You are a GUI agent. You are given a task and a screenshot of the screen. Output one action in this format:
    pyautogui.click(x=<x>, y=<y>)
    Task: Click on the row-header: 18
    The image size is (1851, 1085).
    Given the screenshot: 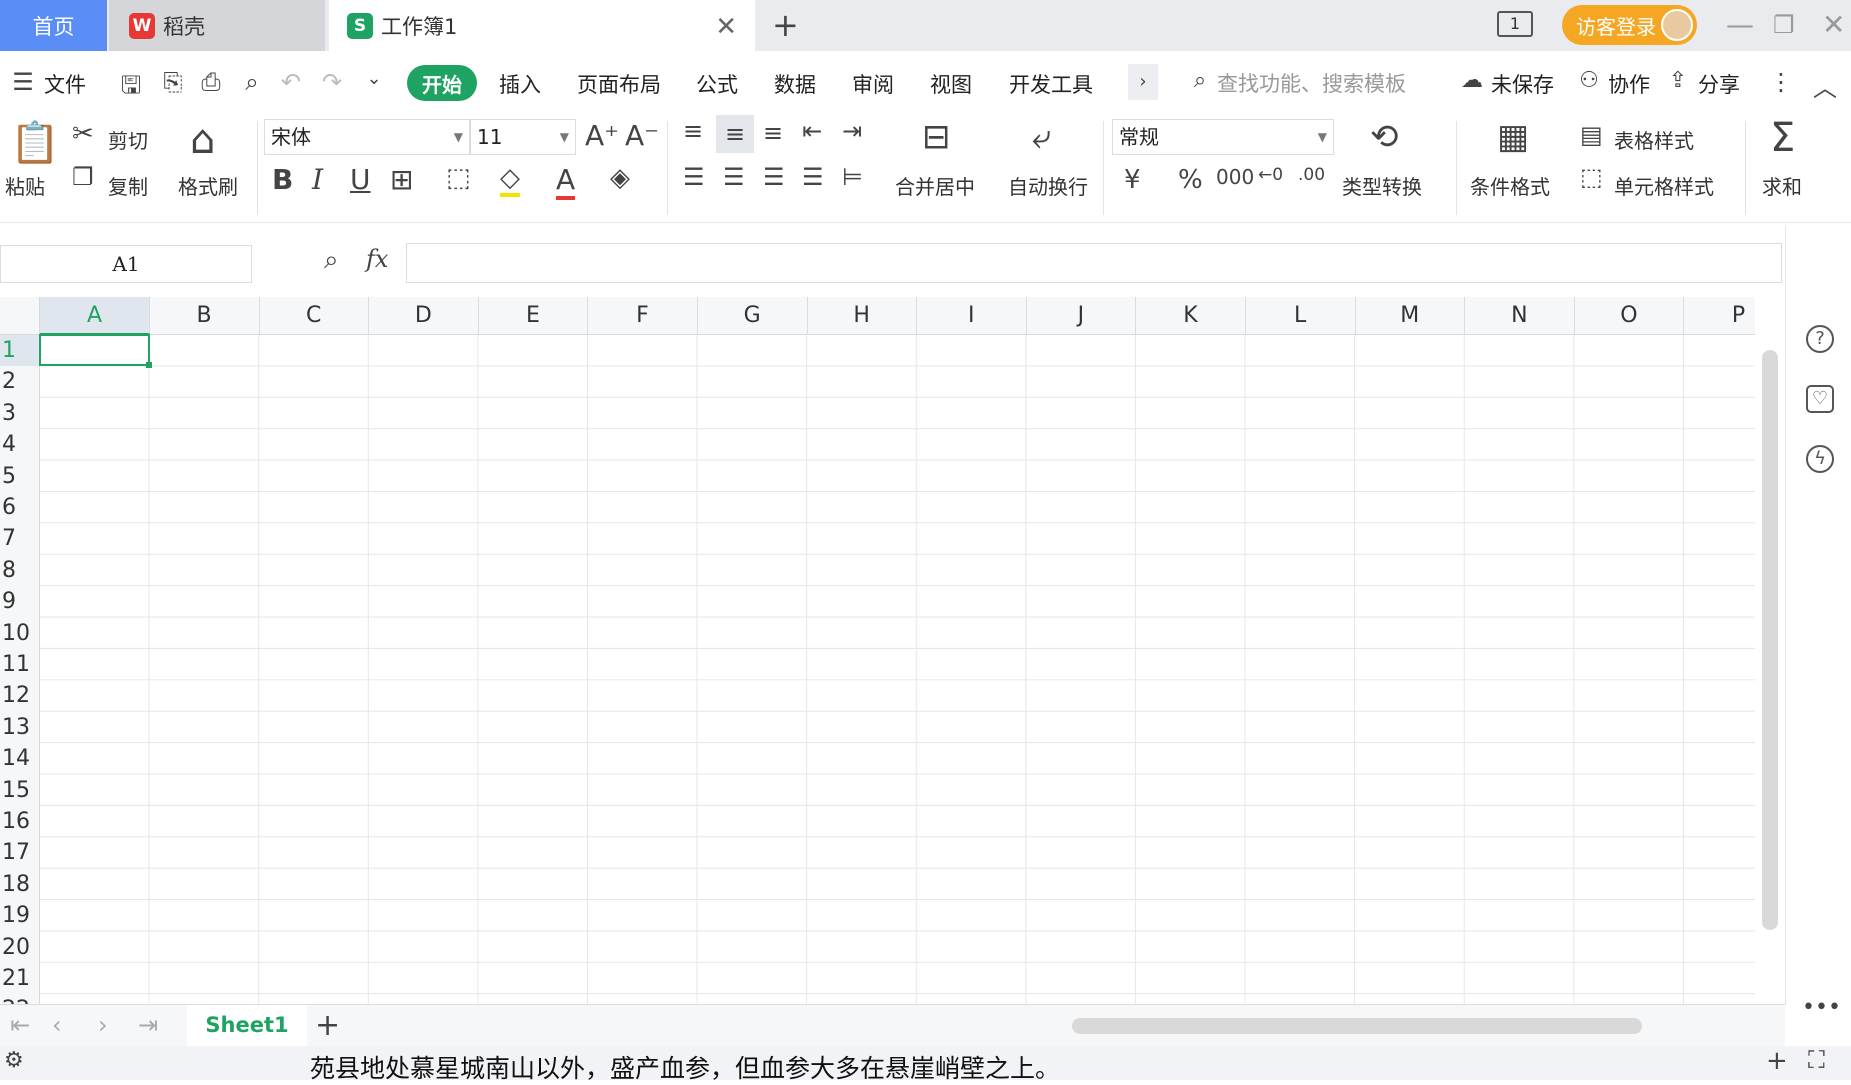 What is the action you would take?
    pyautogui.click(x=20, y=884)
    